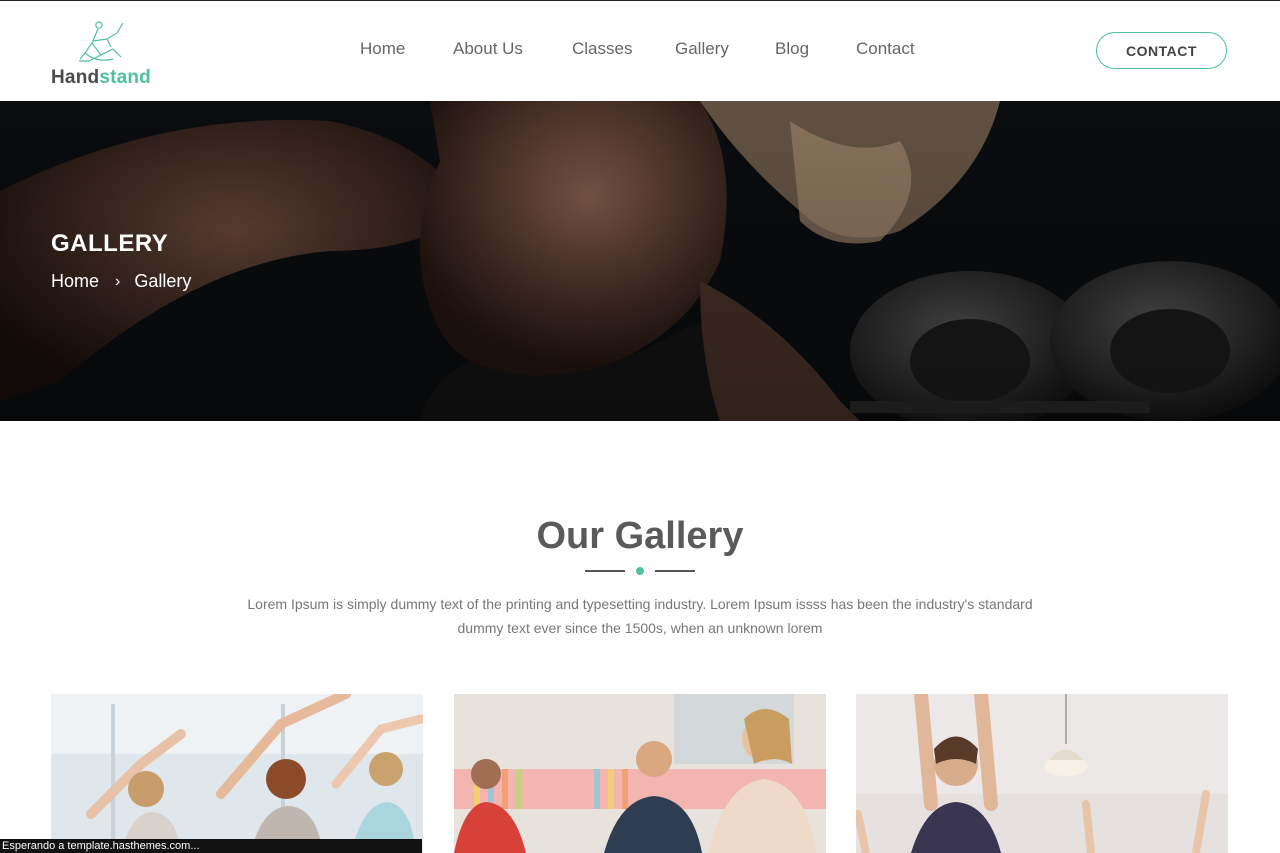 This screenshot has width=1280, height=853. I want to click on meditation-class-photo-icon, so click(640, 773).